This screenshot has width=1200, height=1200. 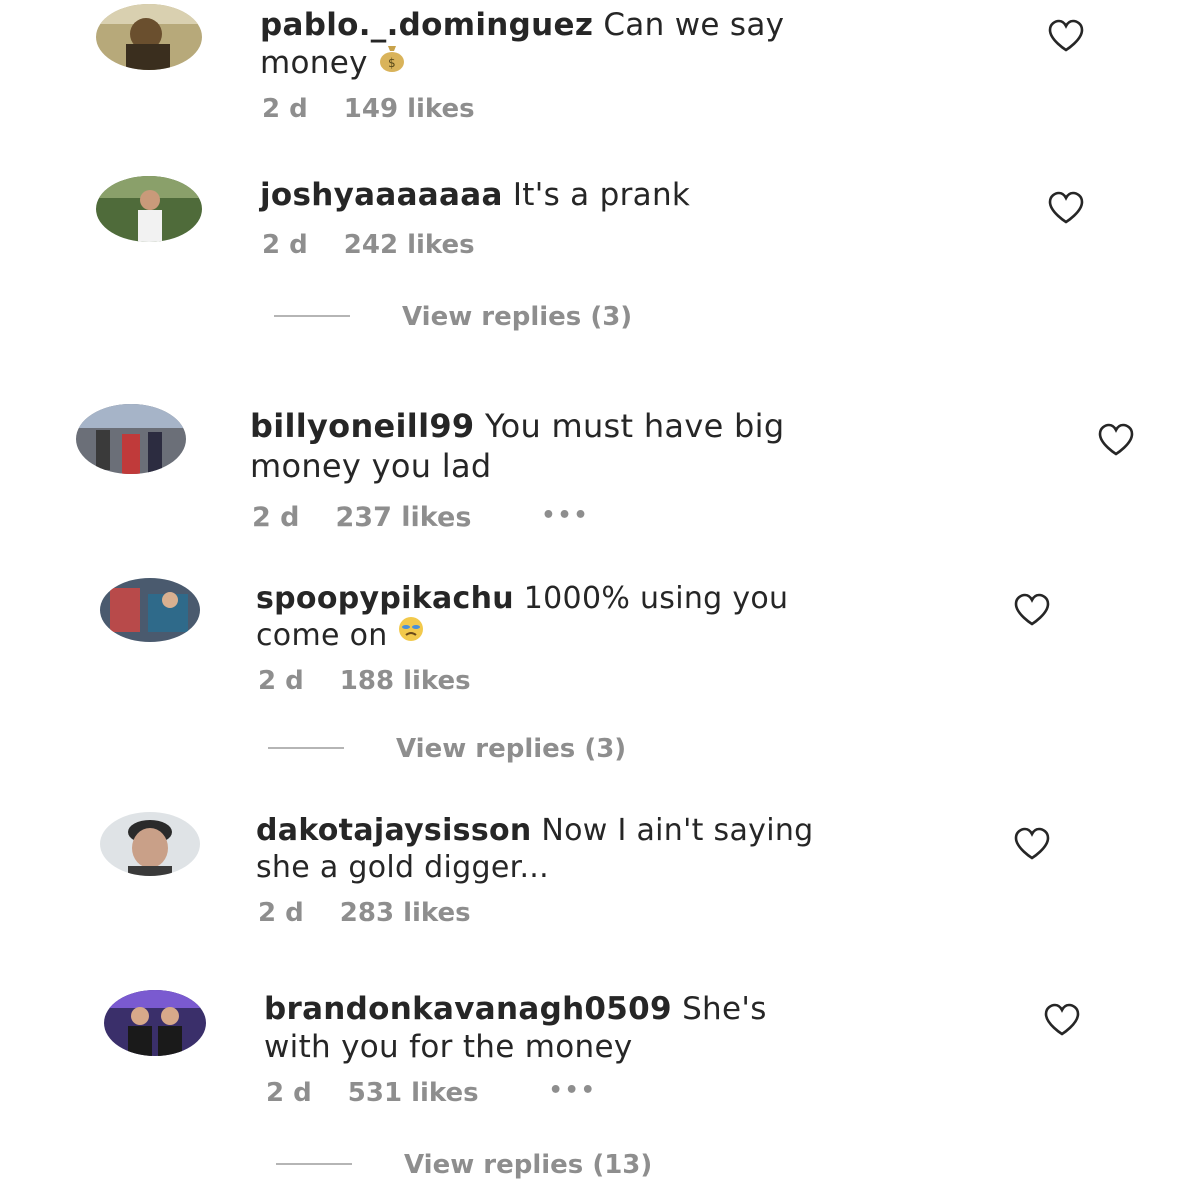 I want to click on comment-text: pablo._.dominguez Can we say money $, so click(x=610, y=45).